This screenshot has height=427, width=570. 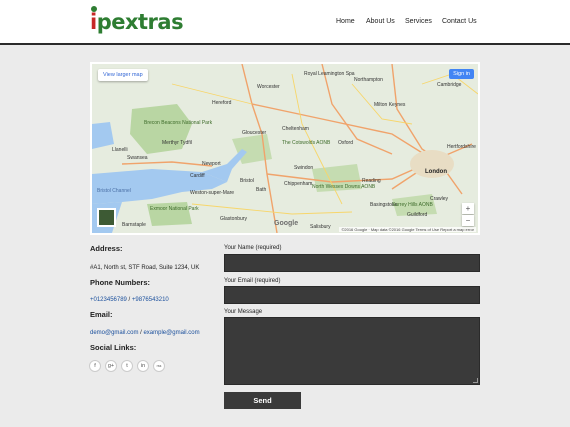 What do you see at coordinates (253, 248) in the screenshot?
I see `name-label: Your Name (required)` at bounding box center [253, 248].